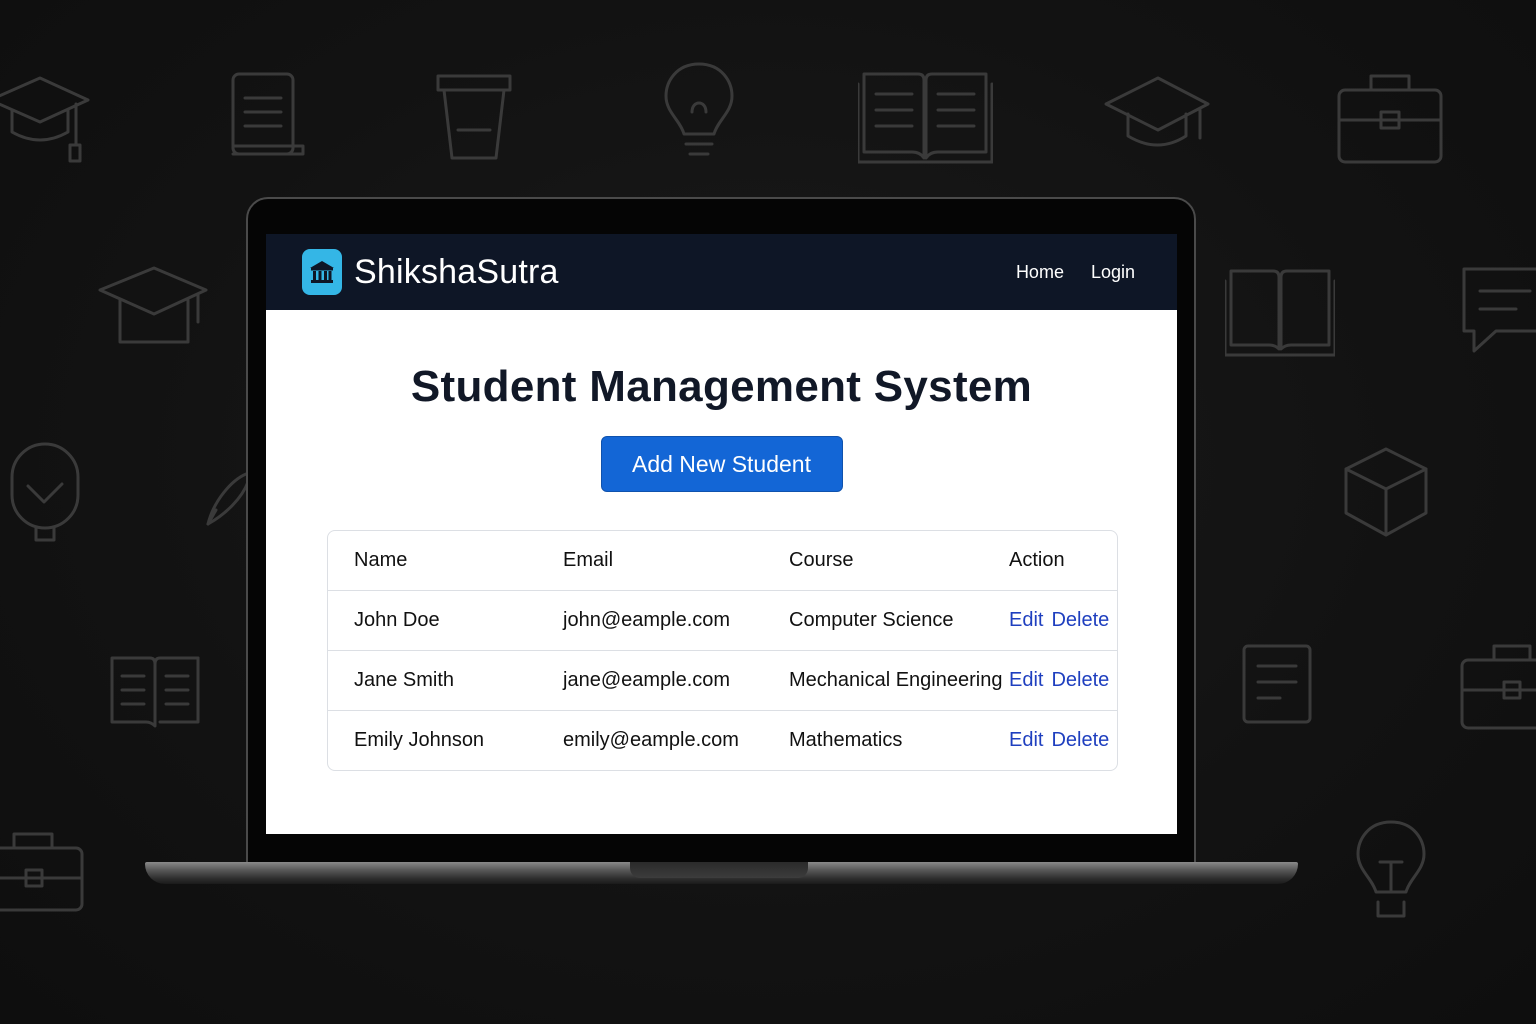 This screenshot has width=1536, height=1024. What do you see at coordinates (445, 740) in the screenshot?
I see `student-name: Emily Johnson` at bounding box center [445, 740].